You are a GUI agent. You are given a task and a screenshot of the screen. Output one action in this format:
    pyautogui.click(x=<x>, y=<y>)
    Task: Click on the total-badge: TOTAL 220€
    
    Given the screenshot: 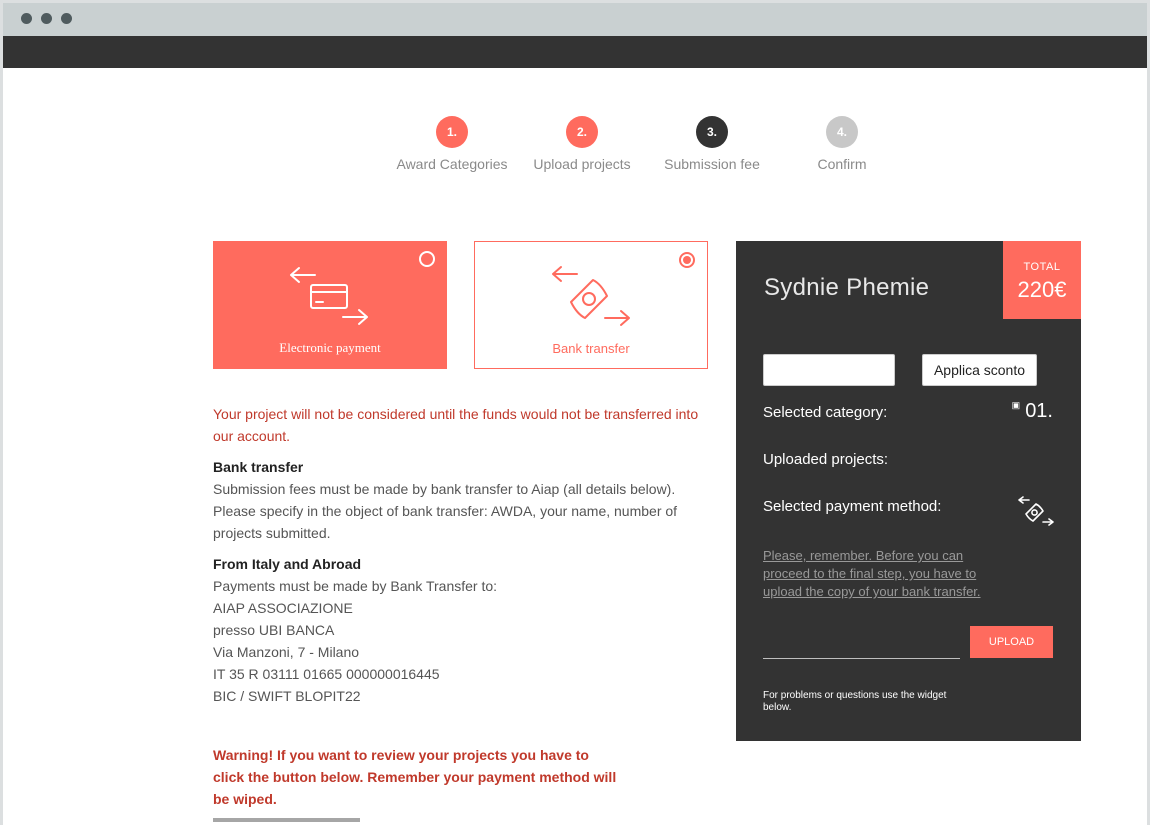 What is the action you would take?
    pyautogui.click(x=1042, y=280)
    